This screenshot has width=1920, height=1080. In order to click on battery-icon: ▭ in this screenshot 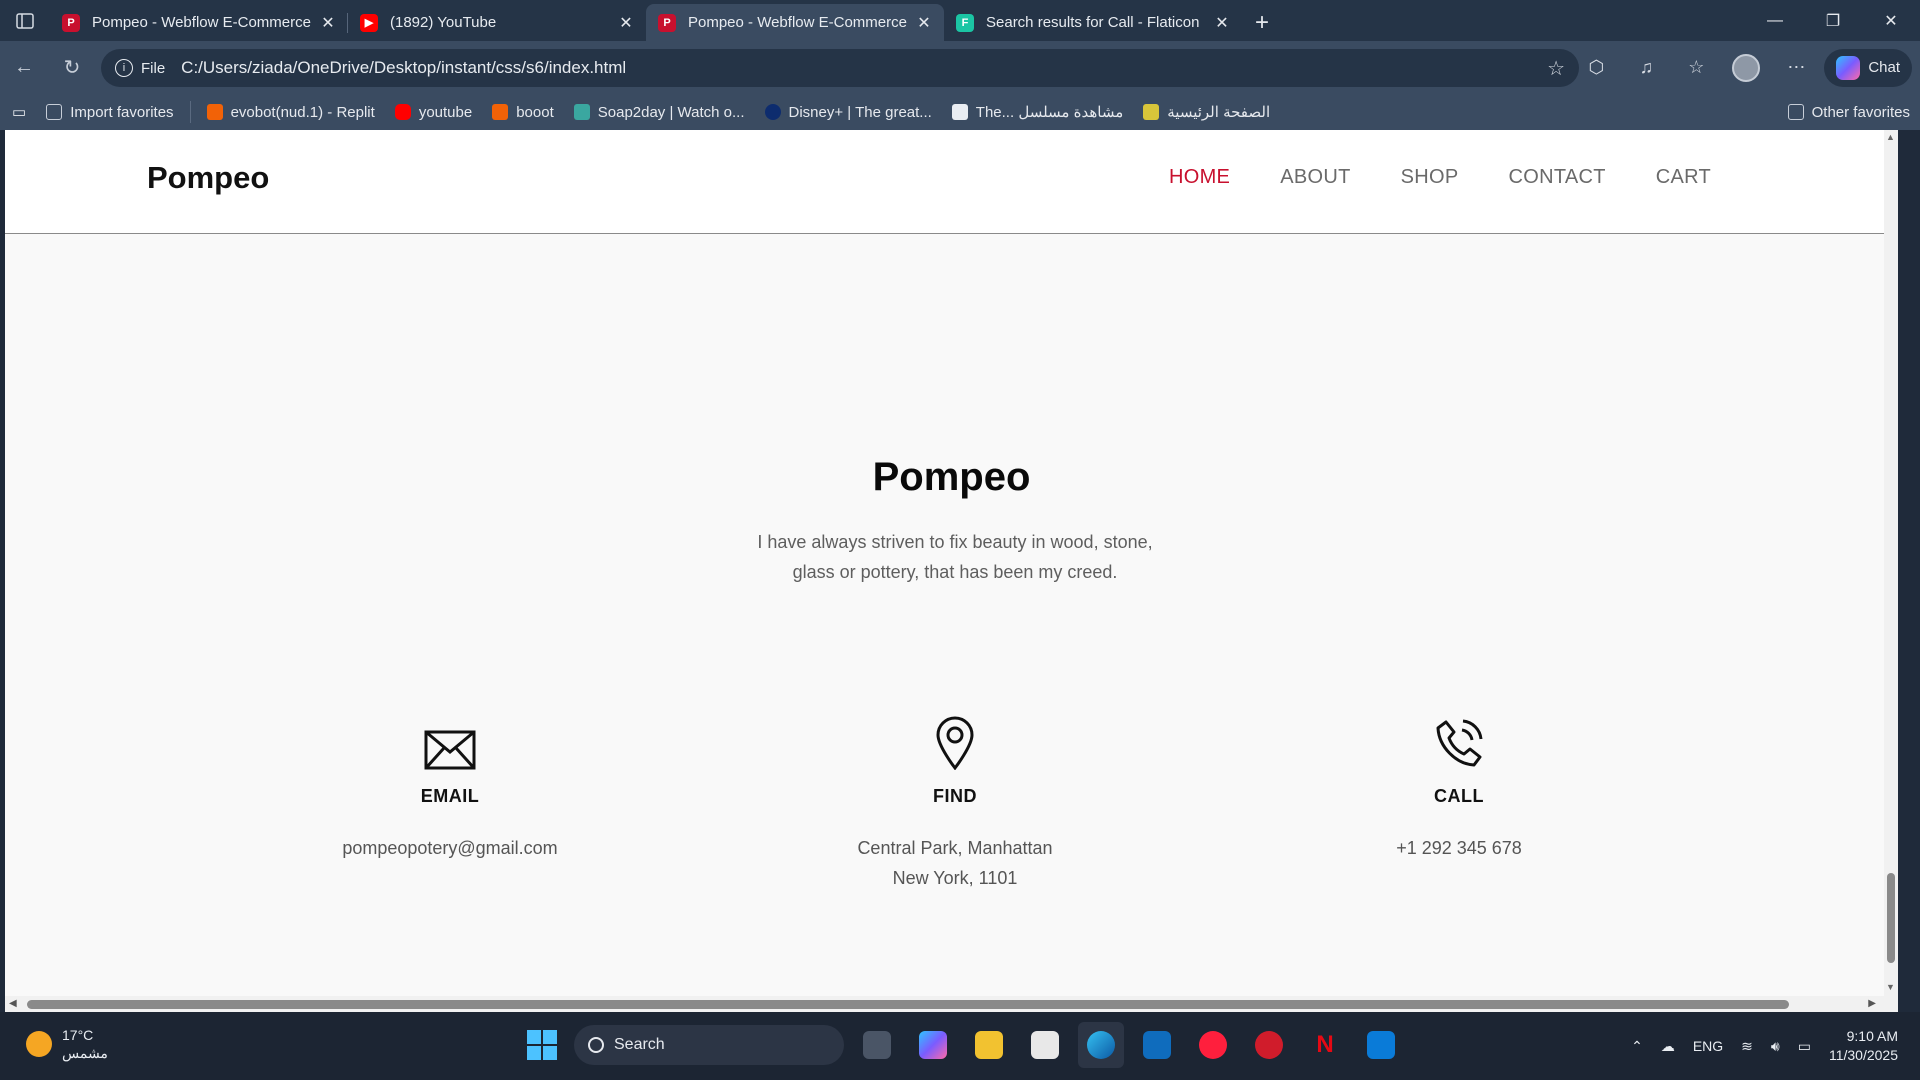, I will do `click(1804, 1046)`.